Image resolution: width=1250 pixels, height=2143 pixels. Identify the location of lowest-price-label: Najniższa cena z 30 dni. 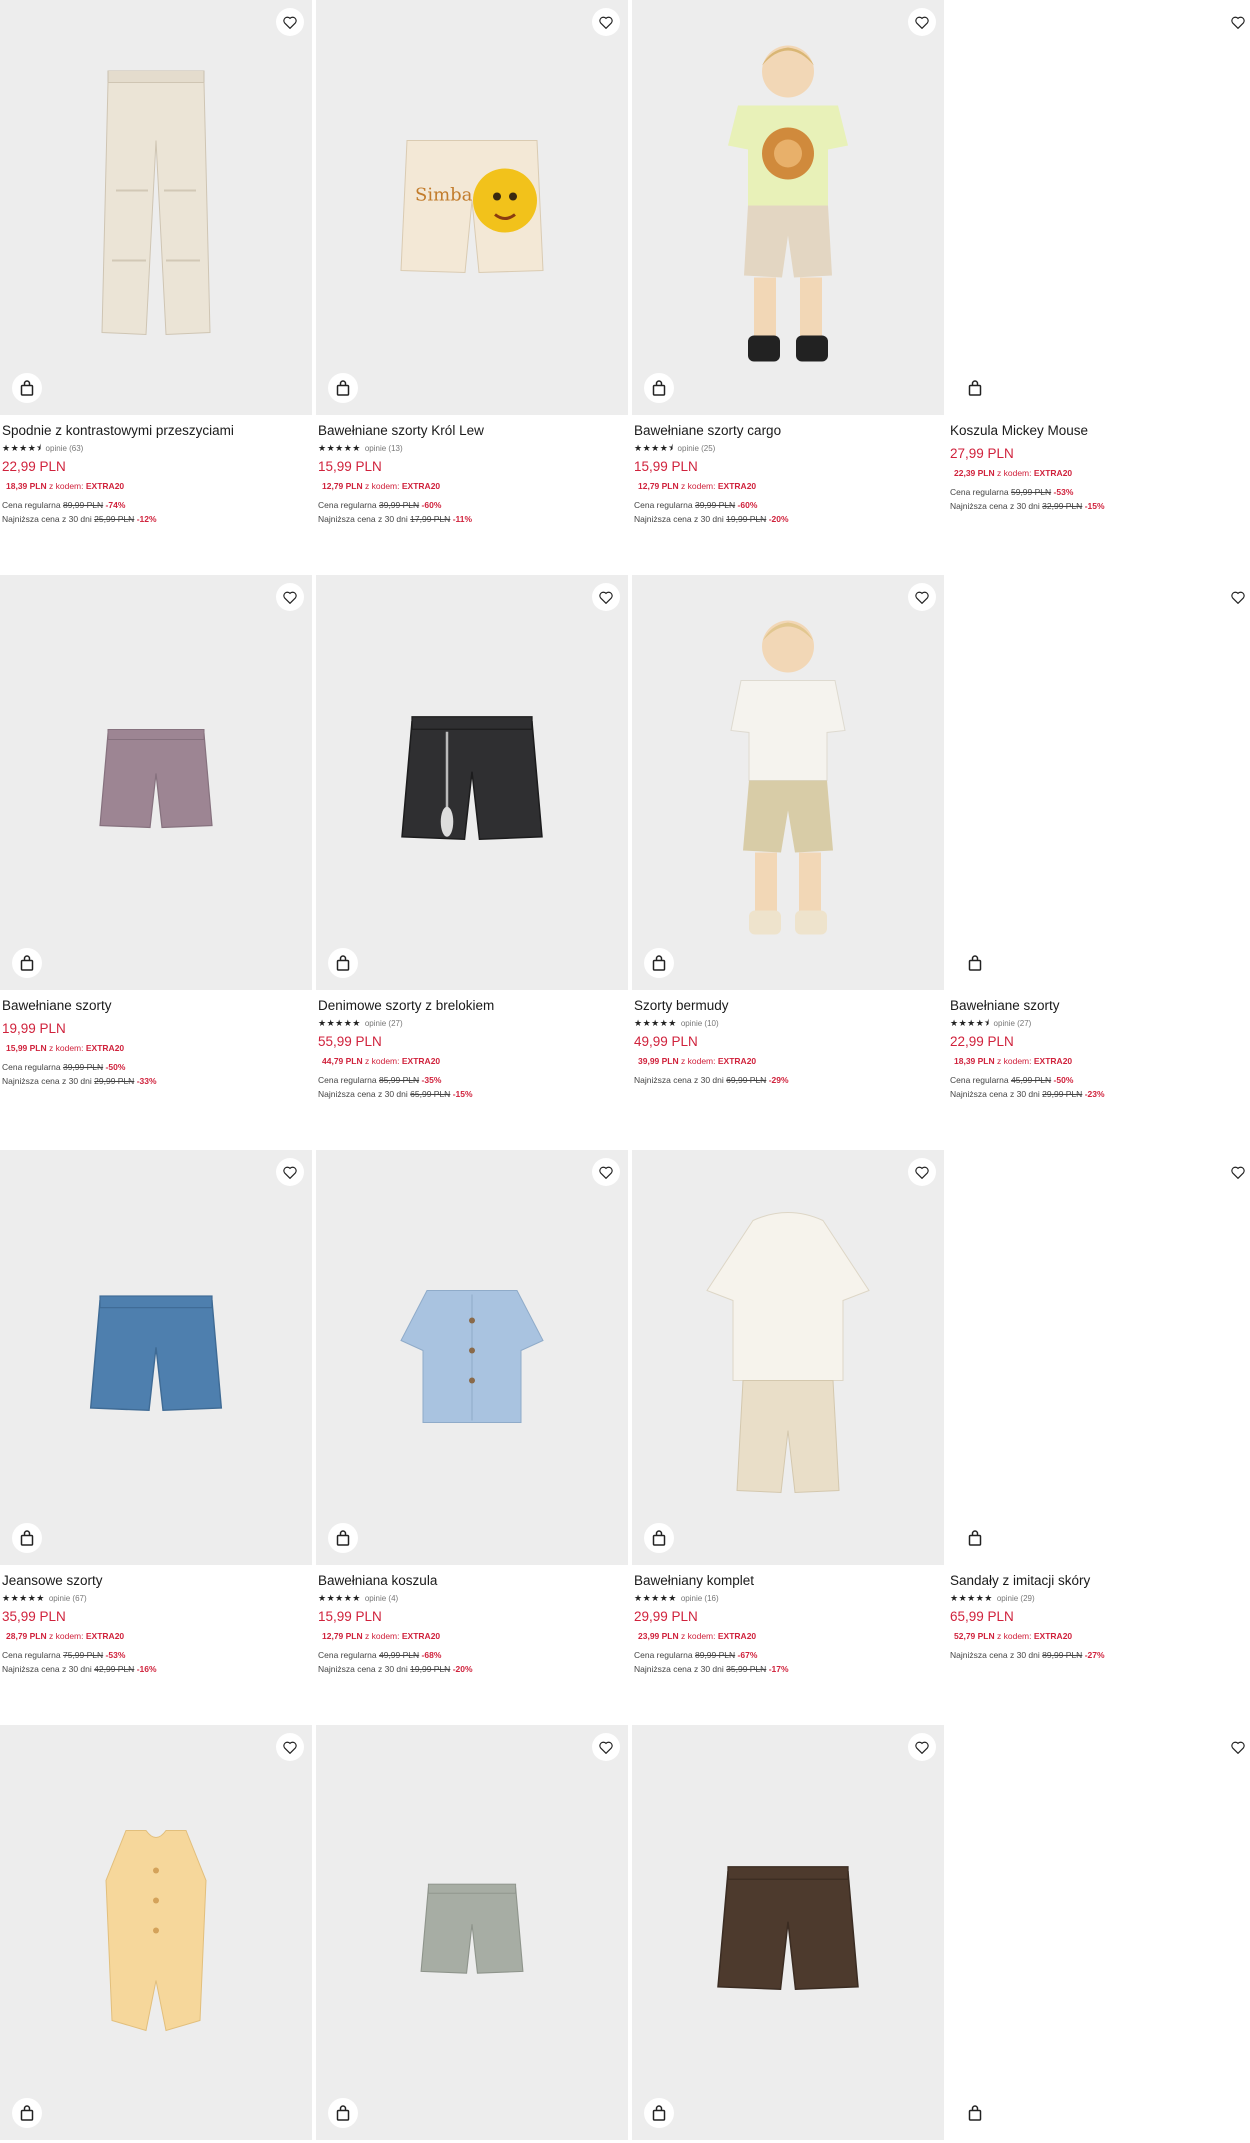
(47, 1669).